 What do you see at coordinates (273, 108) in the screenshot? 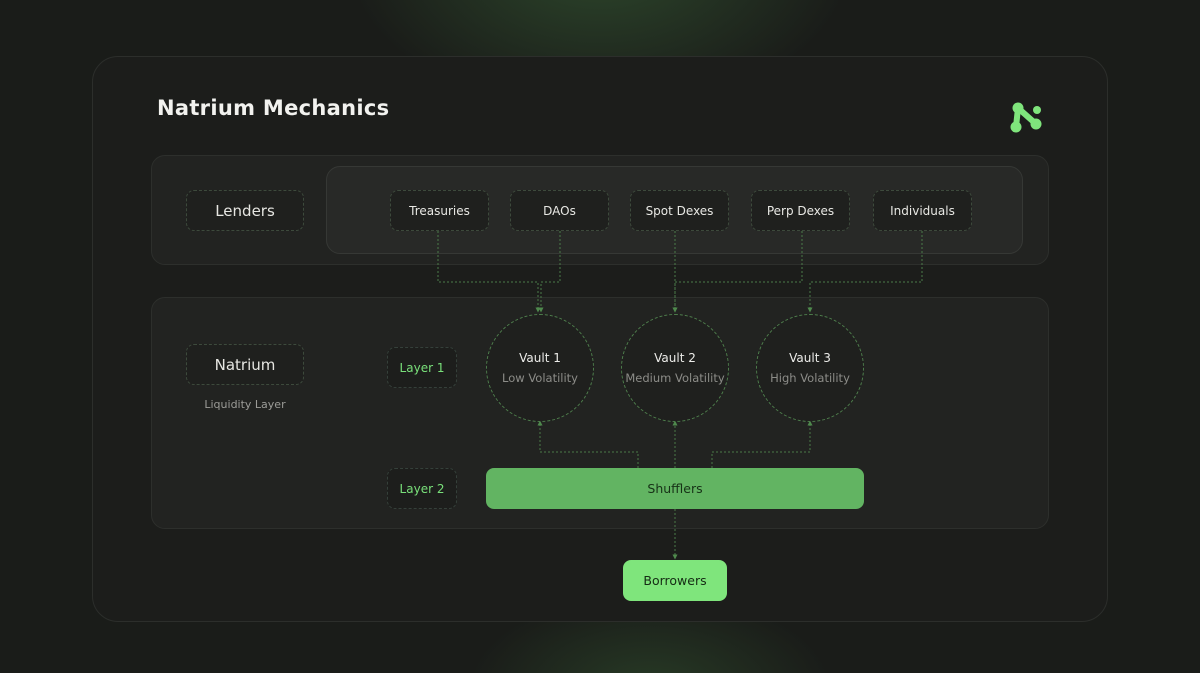
I see `page-title: Natrium Mechanics` at bounding box center [273, 108].